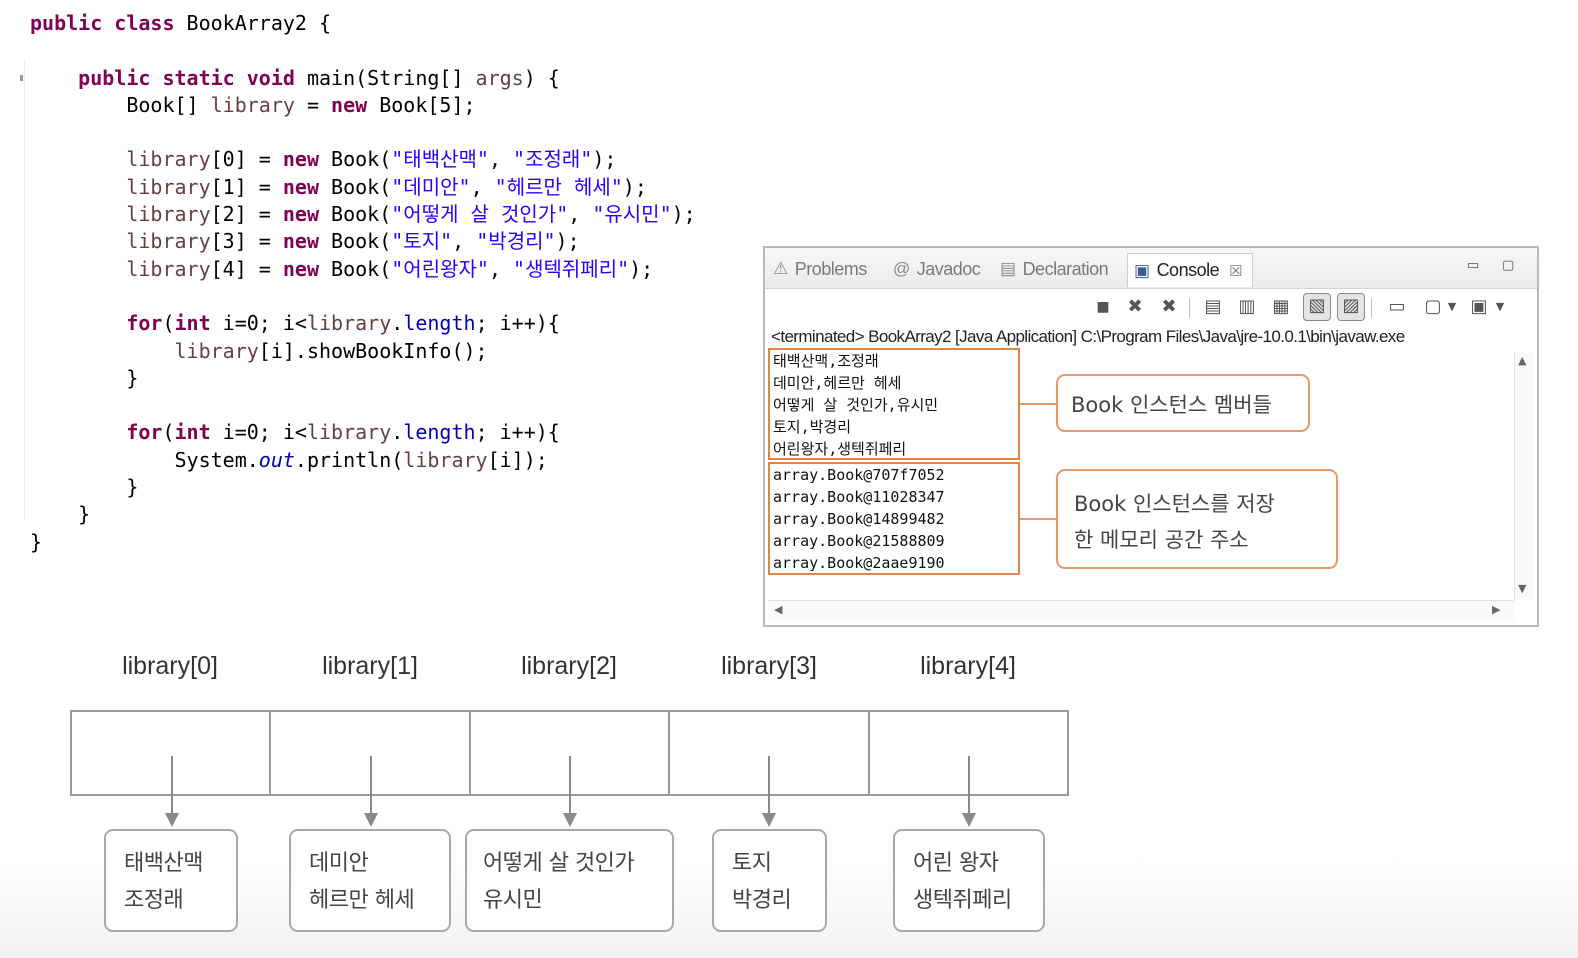 The height and width of the screenshot is (958, 1578). Describe the element at coordinates (1213, 307) in the screenshot. I see `clear-console-icon: ▤` at that location.